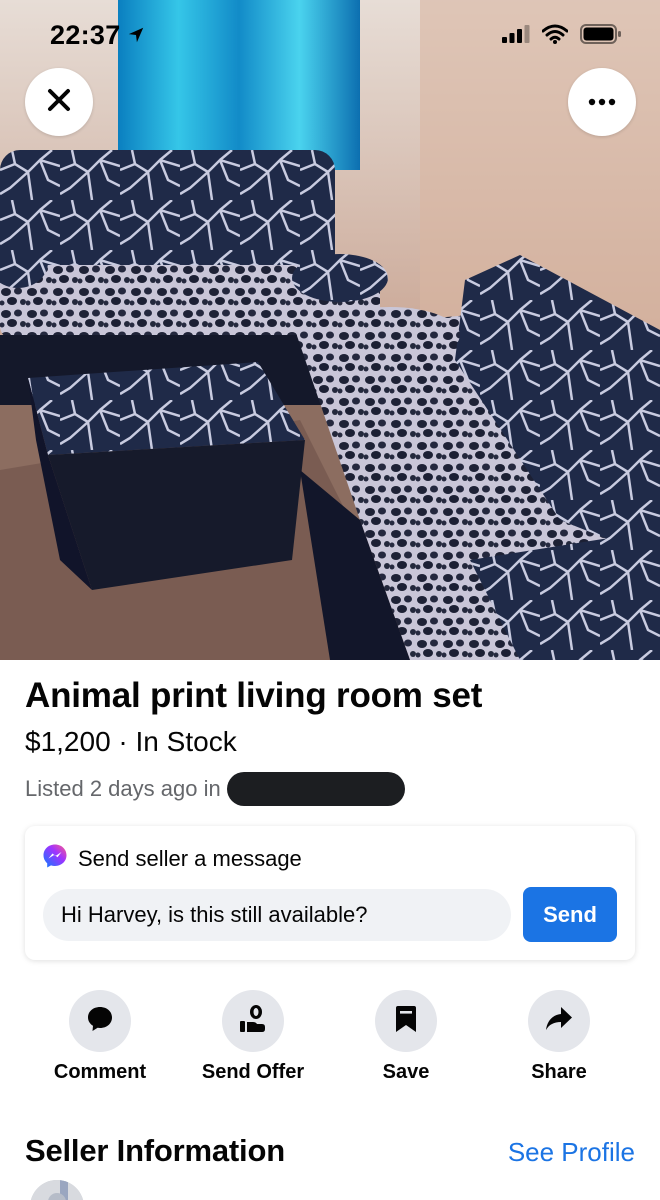 The image size is (660, 1200). What do you see at coordinates (570, 914) in the screenshot?
I see `send-button: Send` at bounding box center [570, 914].